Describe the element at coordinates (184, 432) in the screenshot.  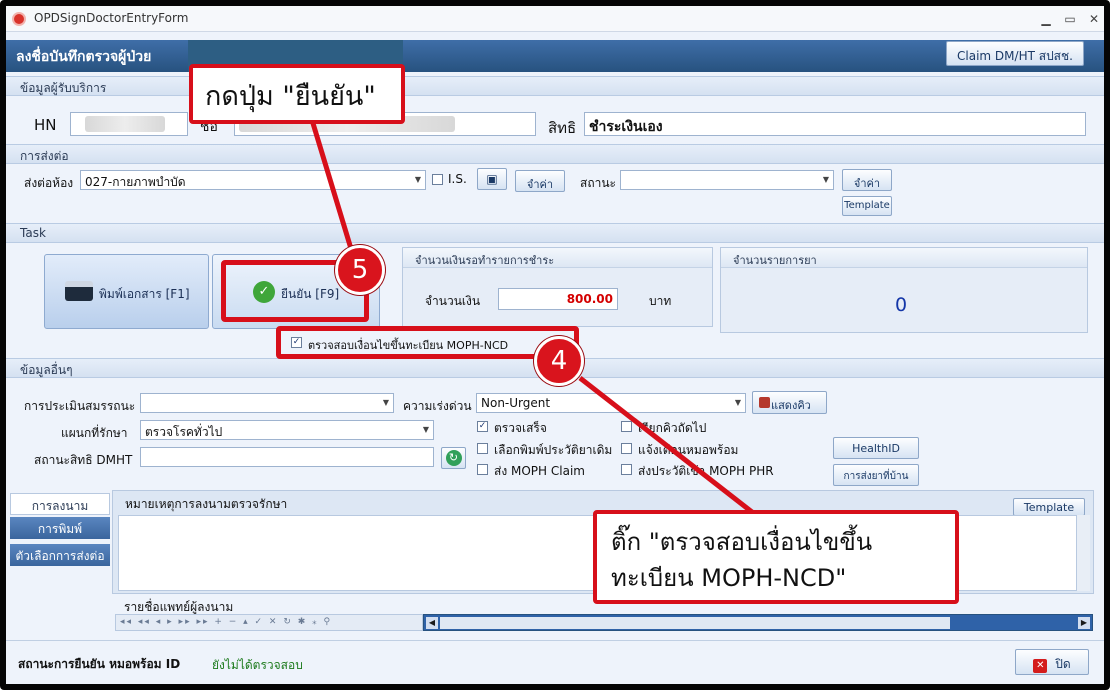
I see `dept-value: ตรวจโรคทั่วไป` at that location.